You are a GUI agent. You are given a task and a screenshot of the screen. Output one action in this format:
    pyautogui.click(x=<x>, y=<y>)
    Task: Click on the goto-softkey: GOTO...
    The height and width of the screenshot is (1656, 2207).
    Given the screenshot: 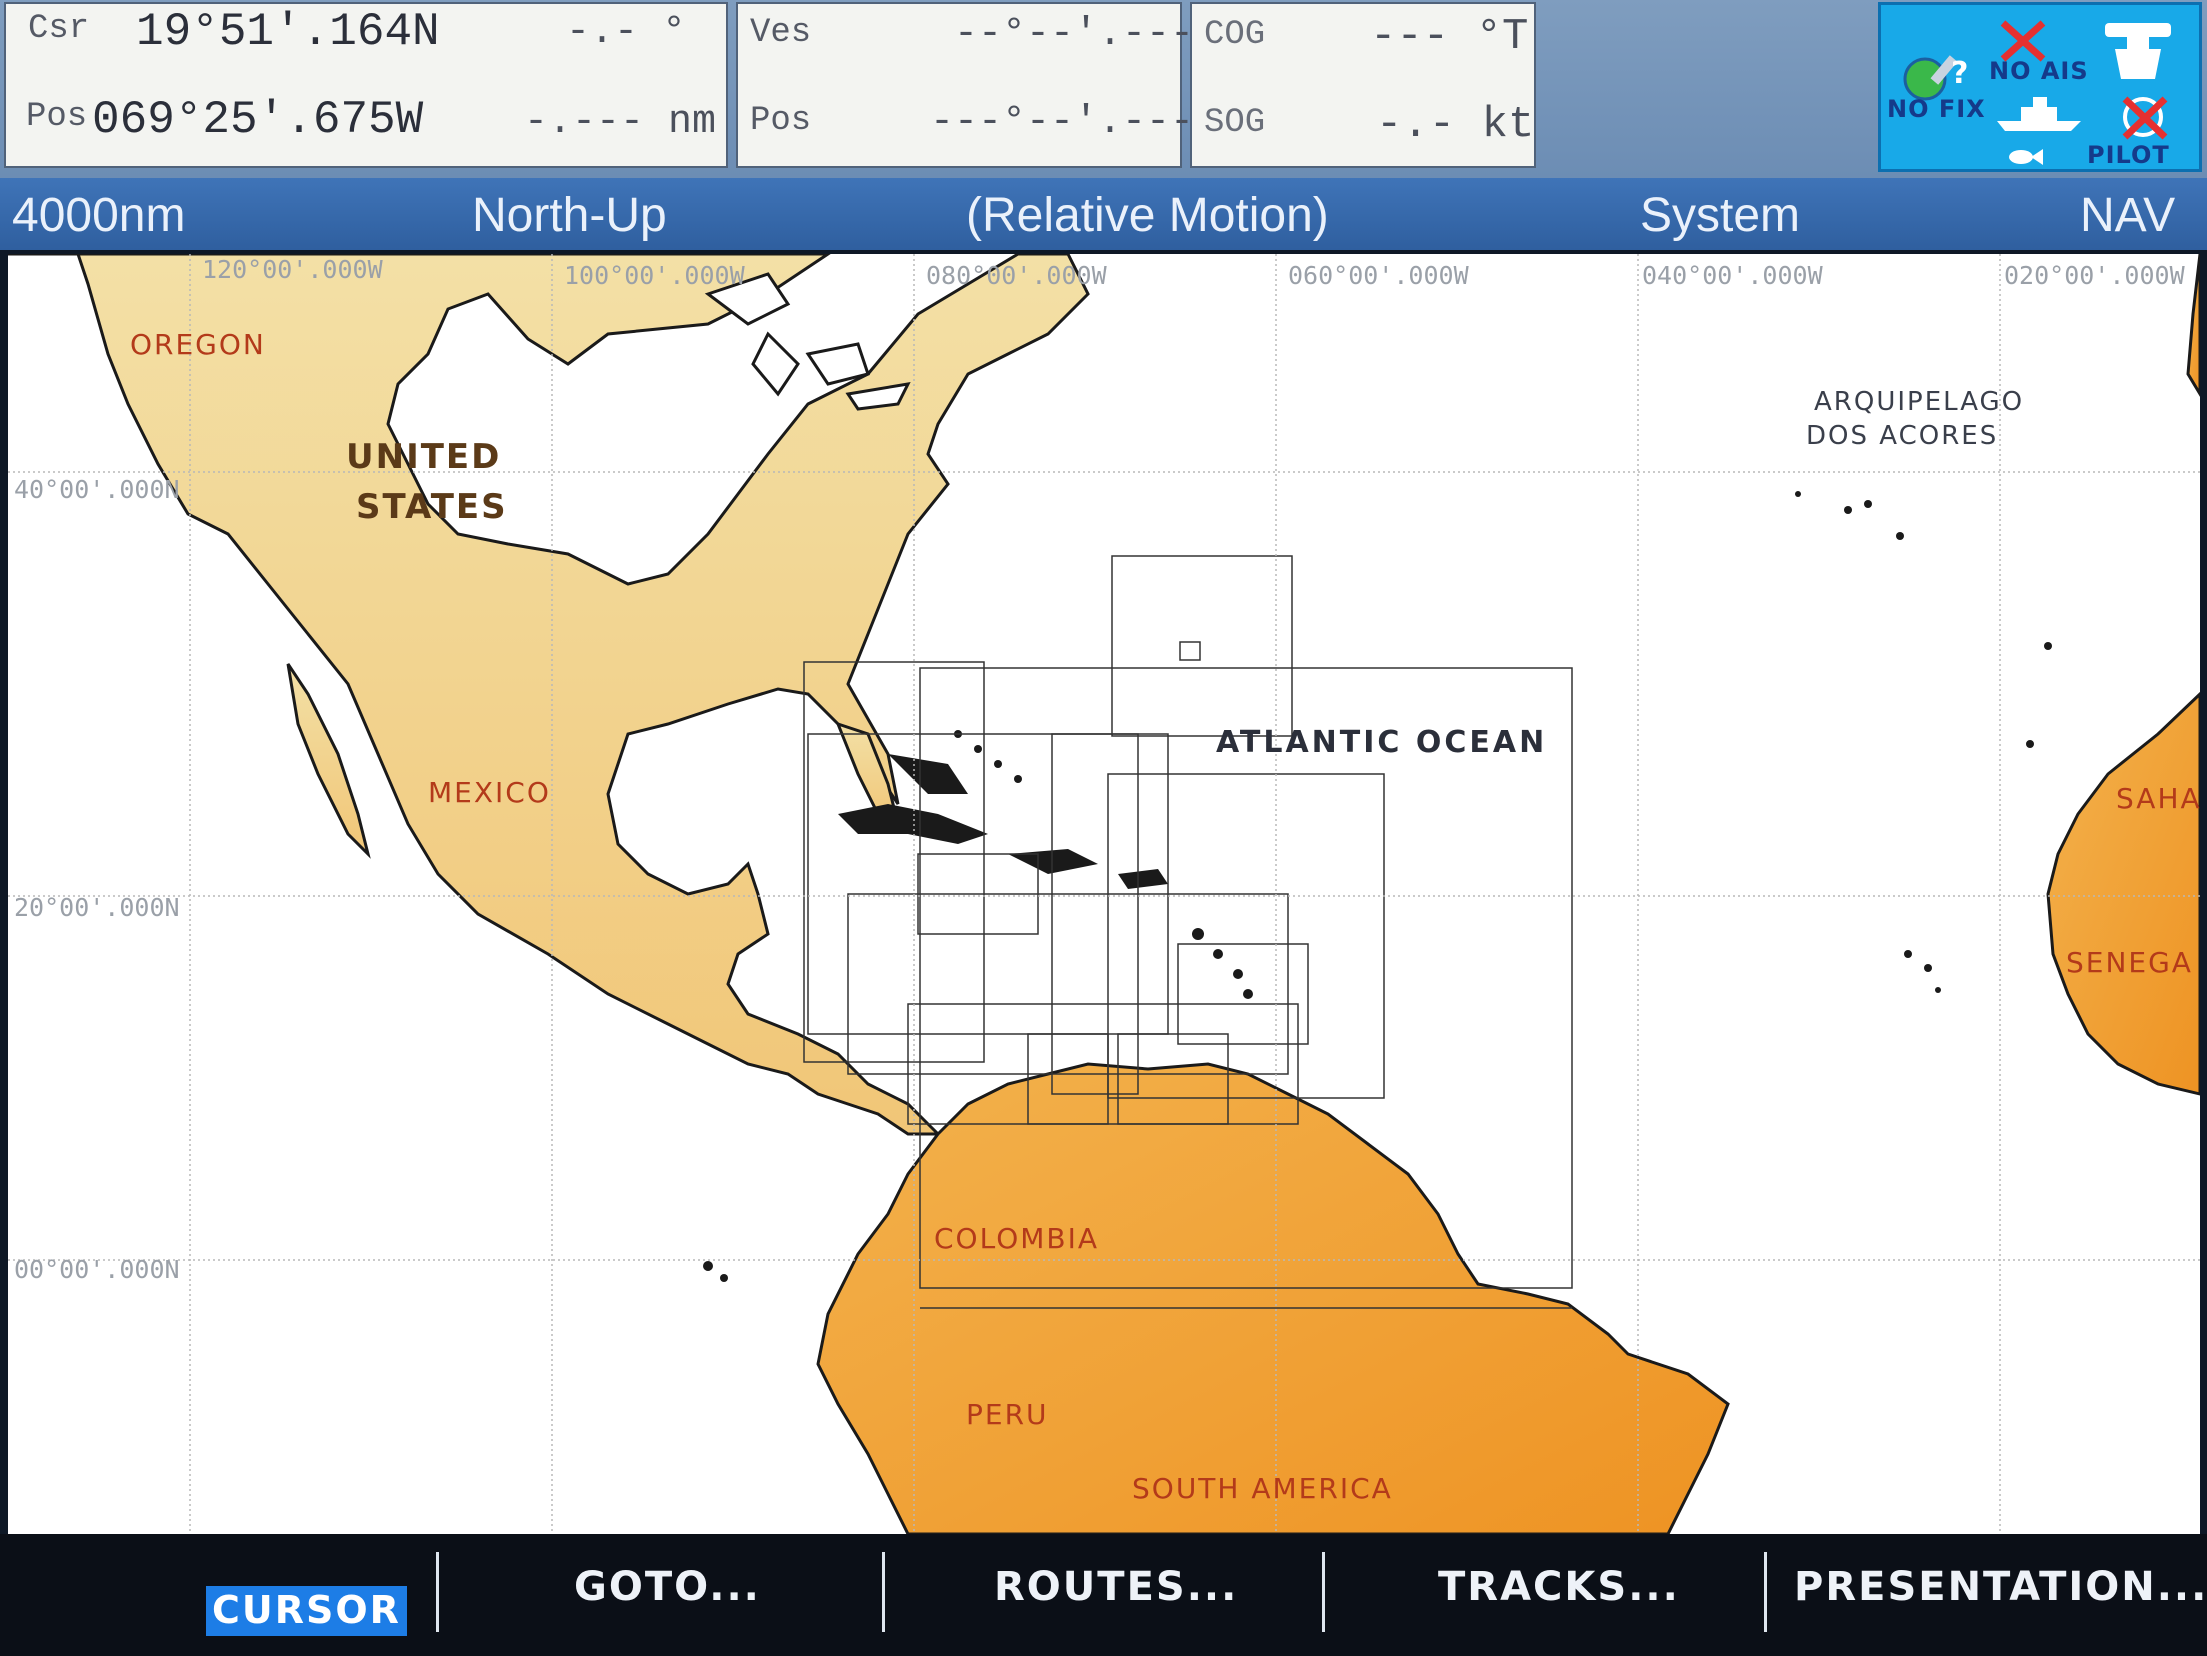 What is the action you would take?
    pyautogui.click(x=667, y=1587)
    